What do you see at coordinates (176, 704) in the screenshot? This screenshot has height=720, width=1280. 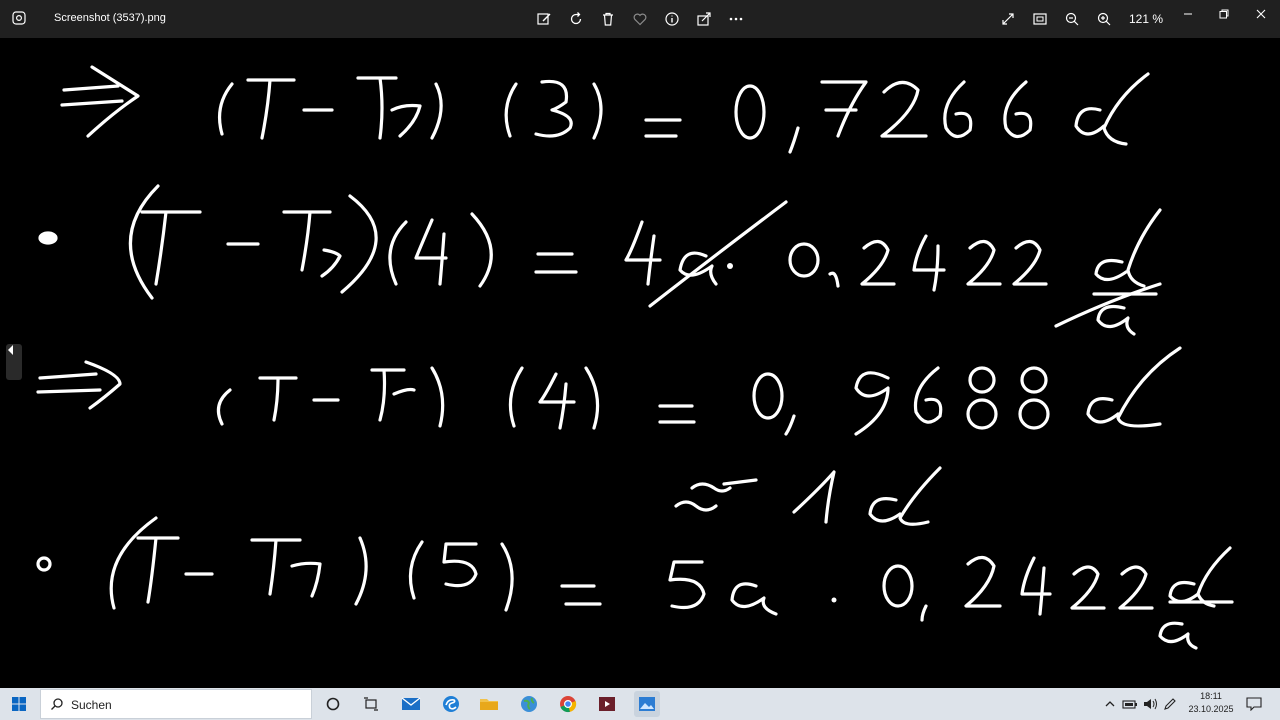 I see `taskbar-search-box: Suchen` at bounding box center [176, 704].